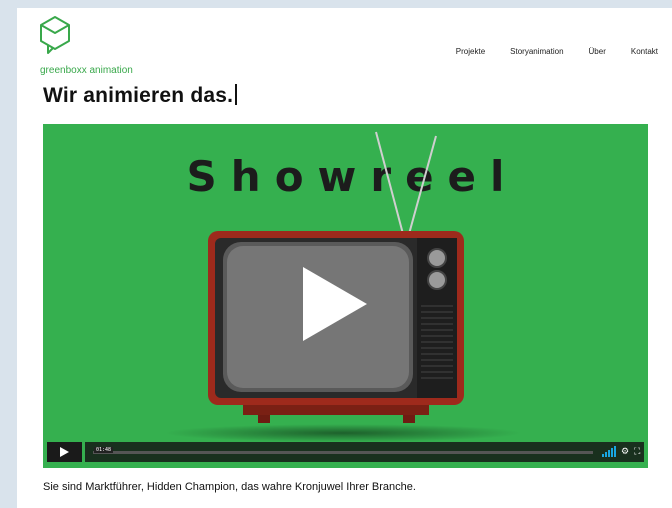 Image resolution: width=672 pixels, height=508 pixels. I want to click on nav-item-projekte: Projekte, so click(470, 51).